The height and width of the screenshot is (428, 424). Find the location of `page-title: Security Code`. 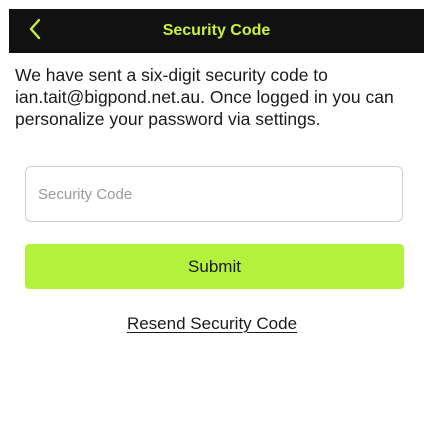

page-title: Security Code is located at coordinates (216, 30).